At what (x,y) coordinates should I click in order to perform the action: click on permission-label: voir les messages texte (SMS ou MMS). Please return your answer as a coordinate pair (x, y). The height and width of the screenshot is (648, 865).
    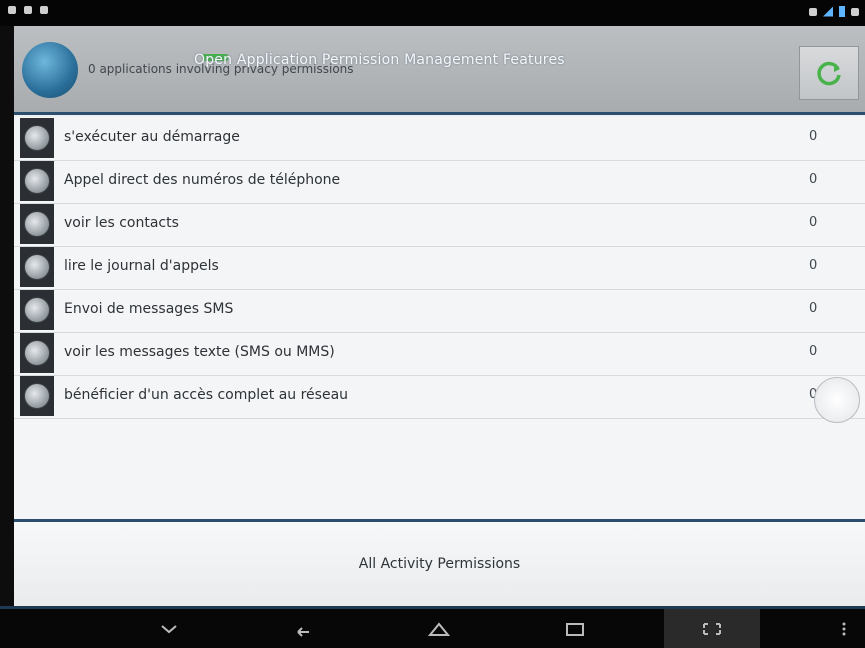
    Looking at the image, I should click on (199, 352).